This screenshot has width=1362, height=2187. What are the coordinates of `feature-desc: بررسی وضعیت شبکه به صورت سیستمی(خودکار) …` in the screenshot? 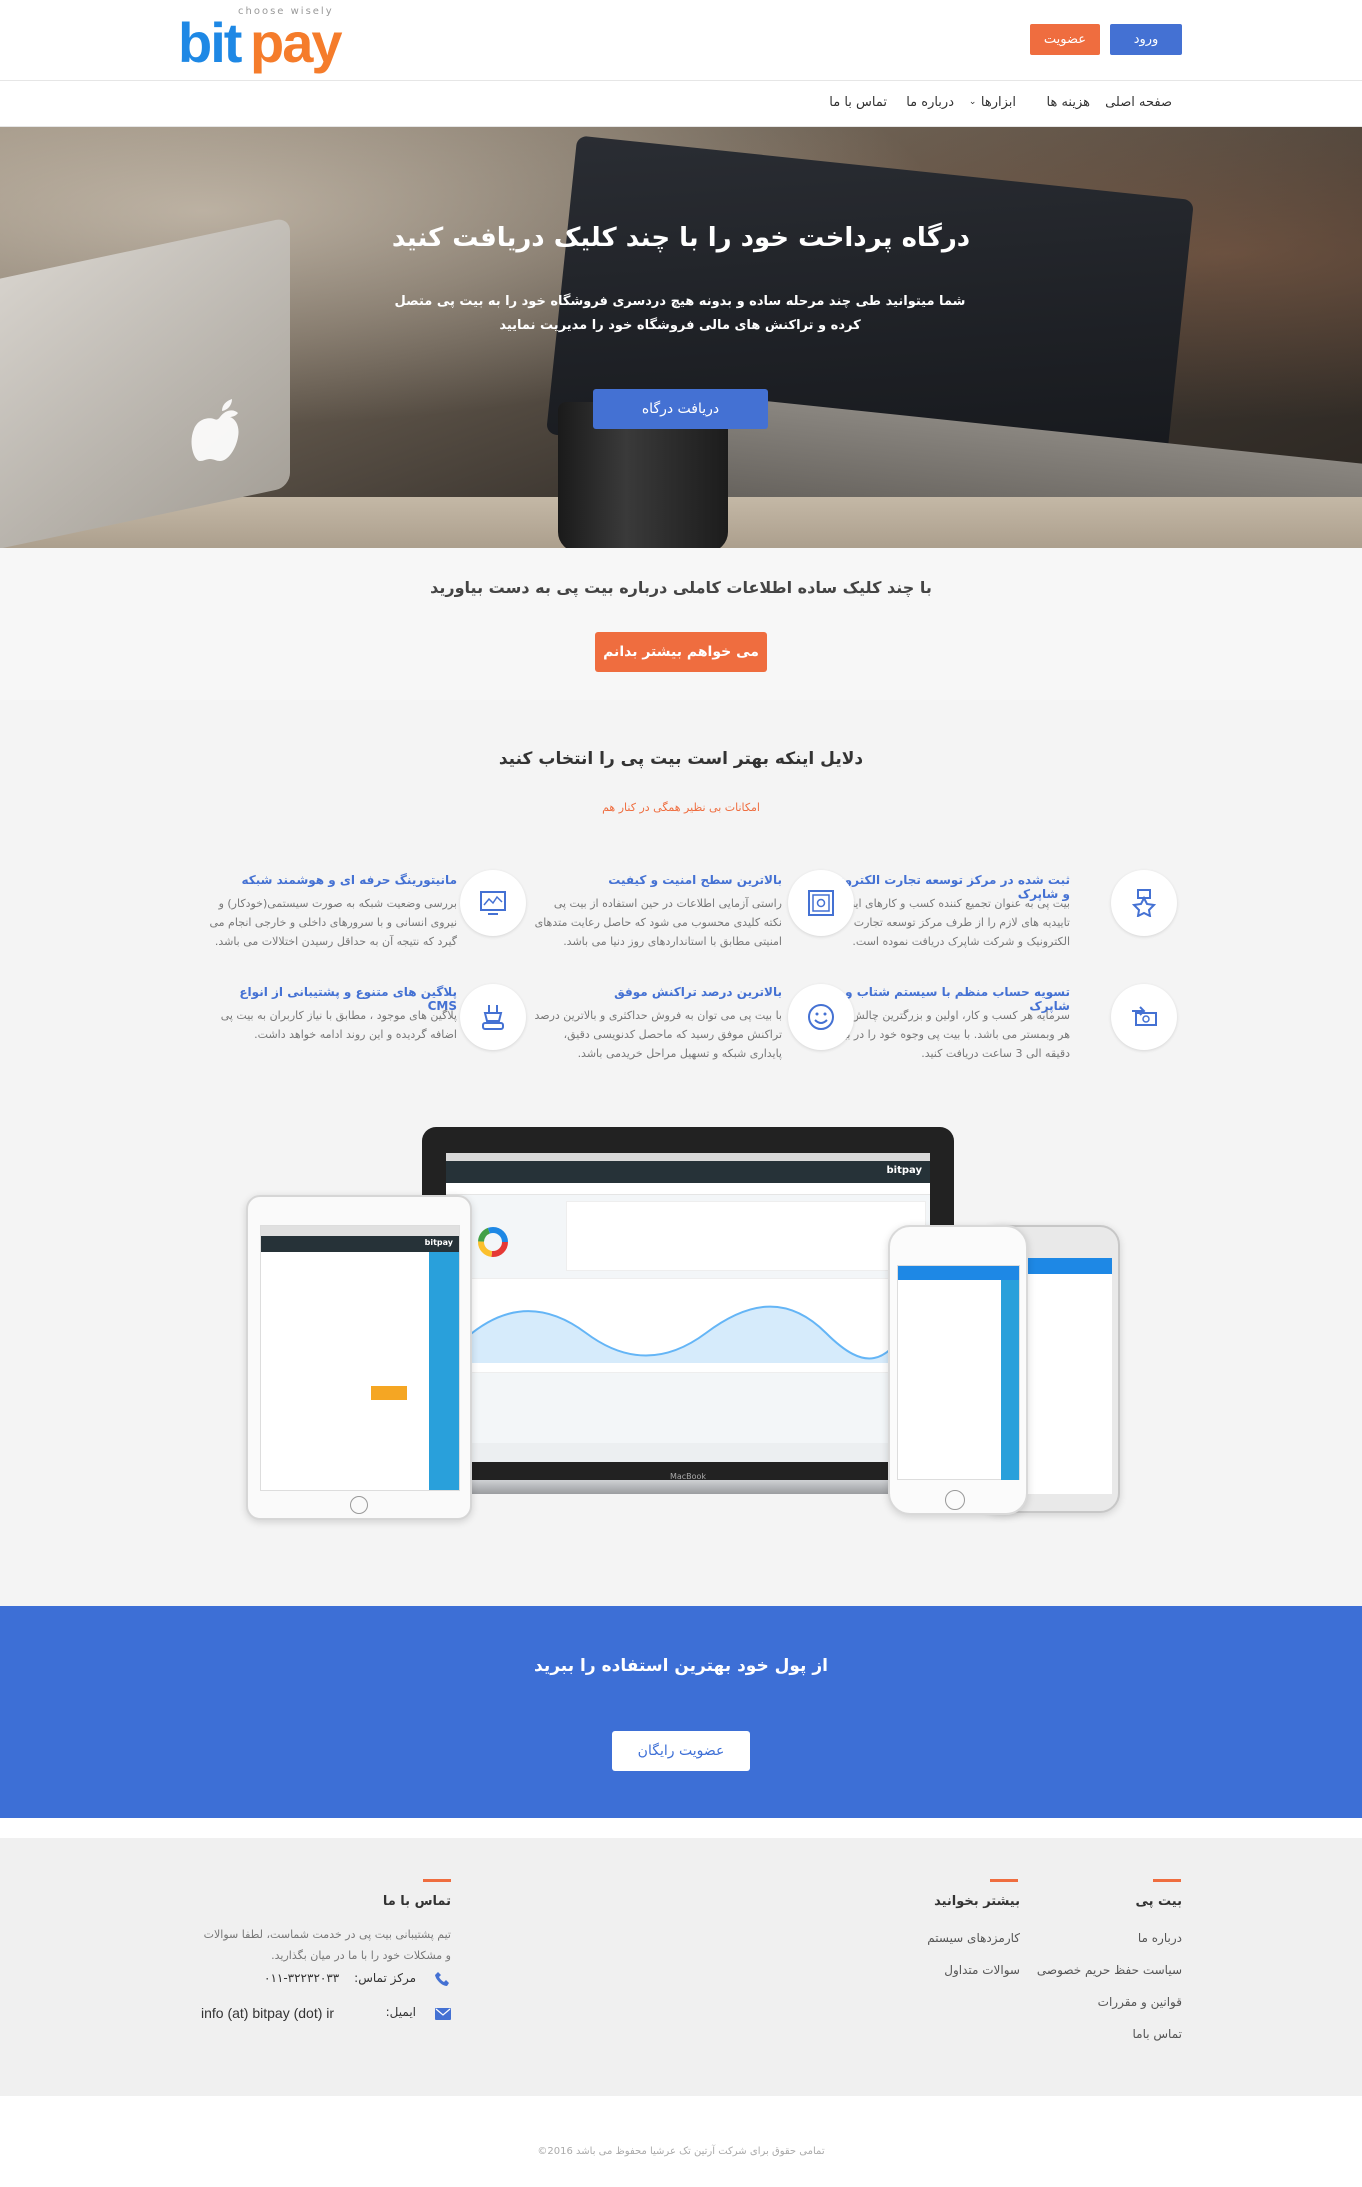 It's located at (333, 922).